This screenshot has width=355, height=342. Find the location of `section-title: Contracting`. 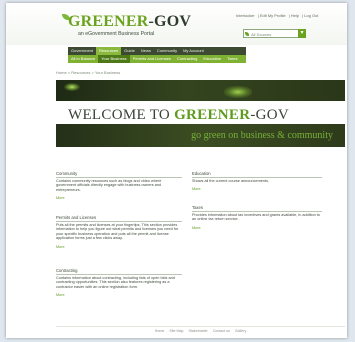

section-title: Contracting is located at coordinates (119, 271).